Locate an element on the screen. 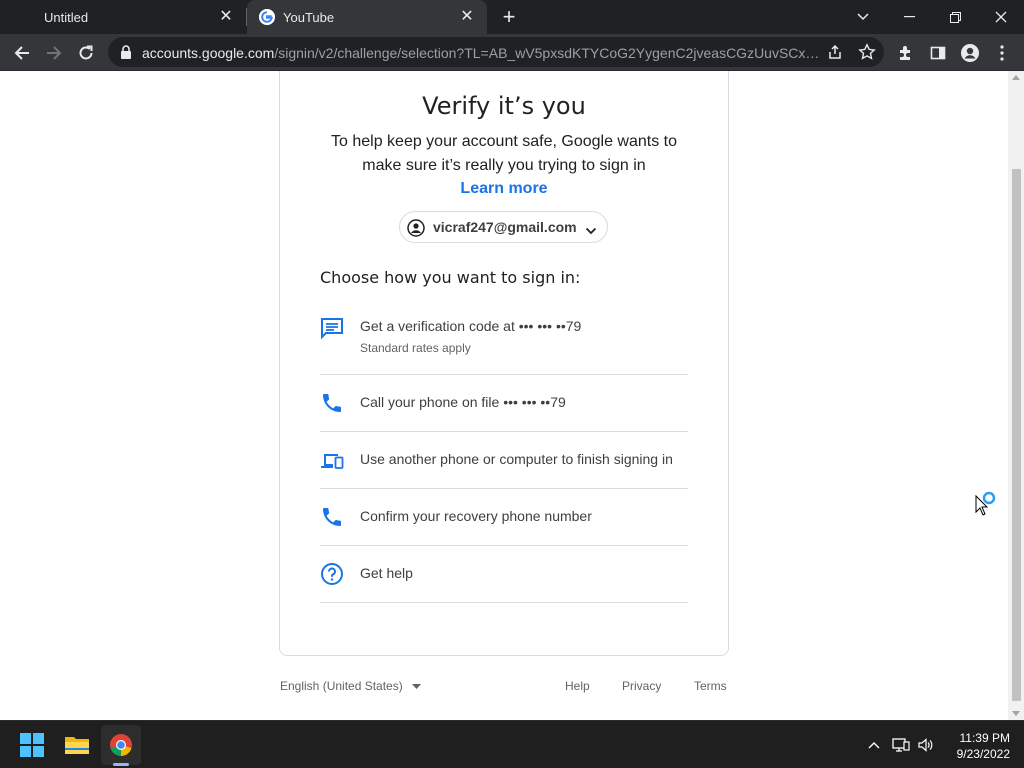 This screenshot has width=1024, height=768. option-label: Get help is located at coordinates (386, 573).